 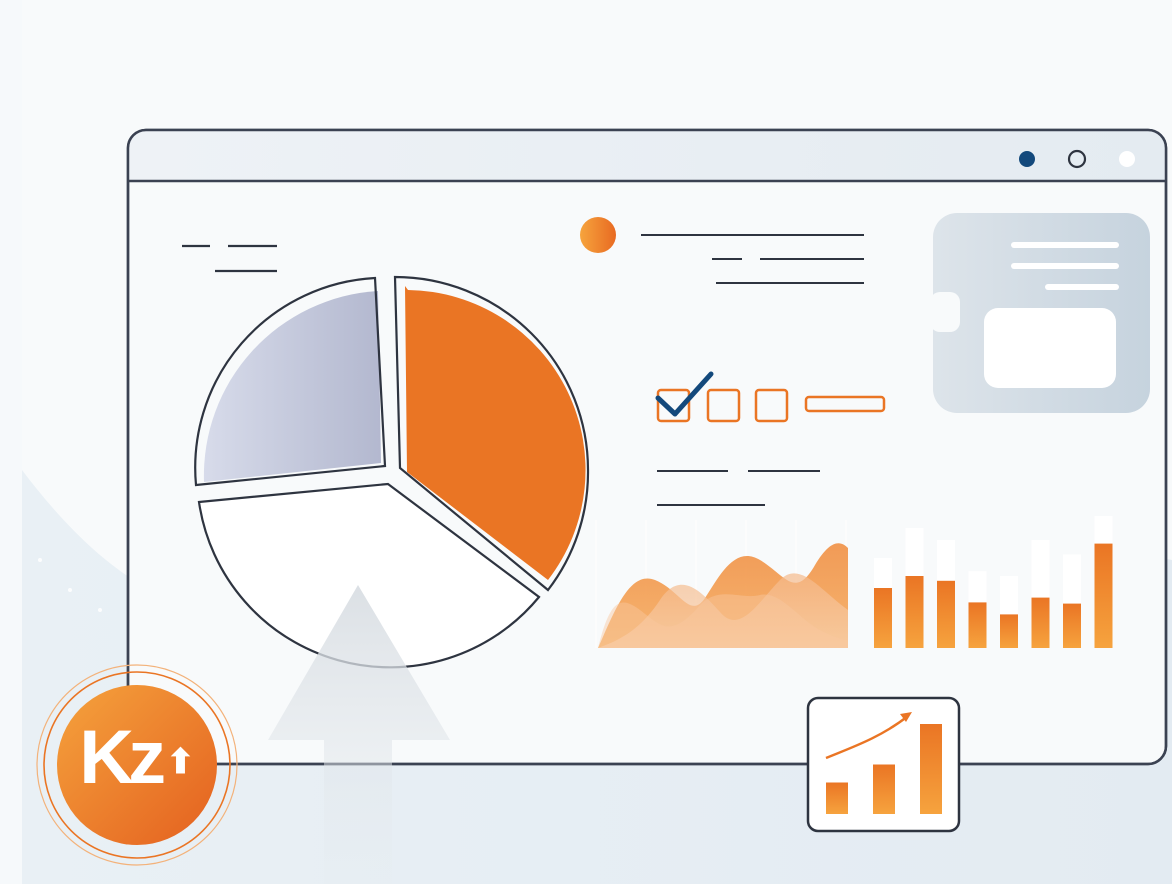 I want to click on trend-chart-icon, so click(x=883, y=764).